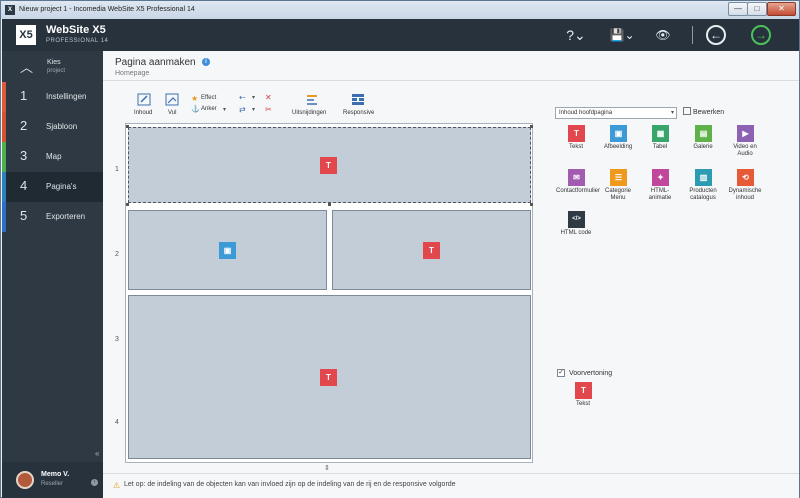 Image resolution: width=800 pixels, height=498 pixels. Describe the element at coordinates (660, 190) in the screenshot. I see `object-html-animation: ✦ HTML-animatie` at that location.